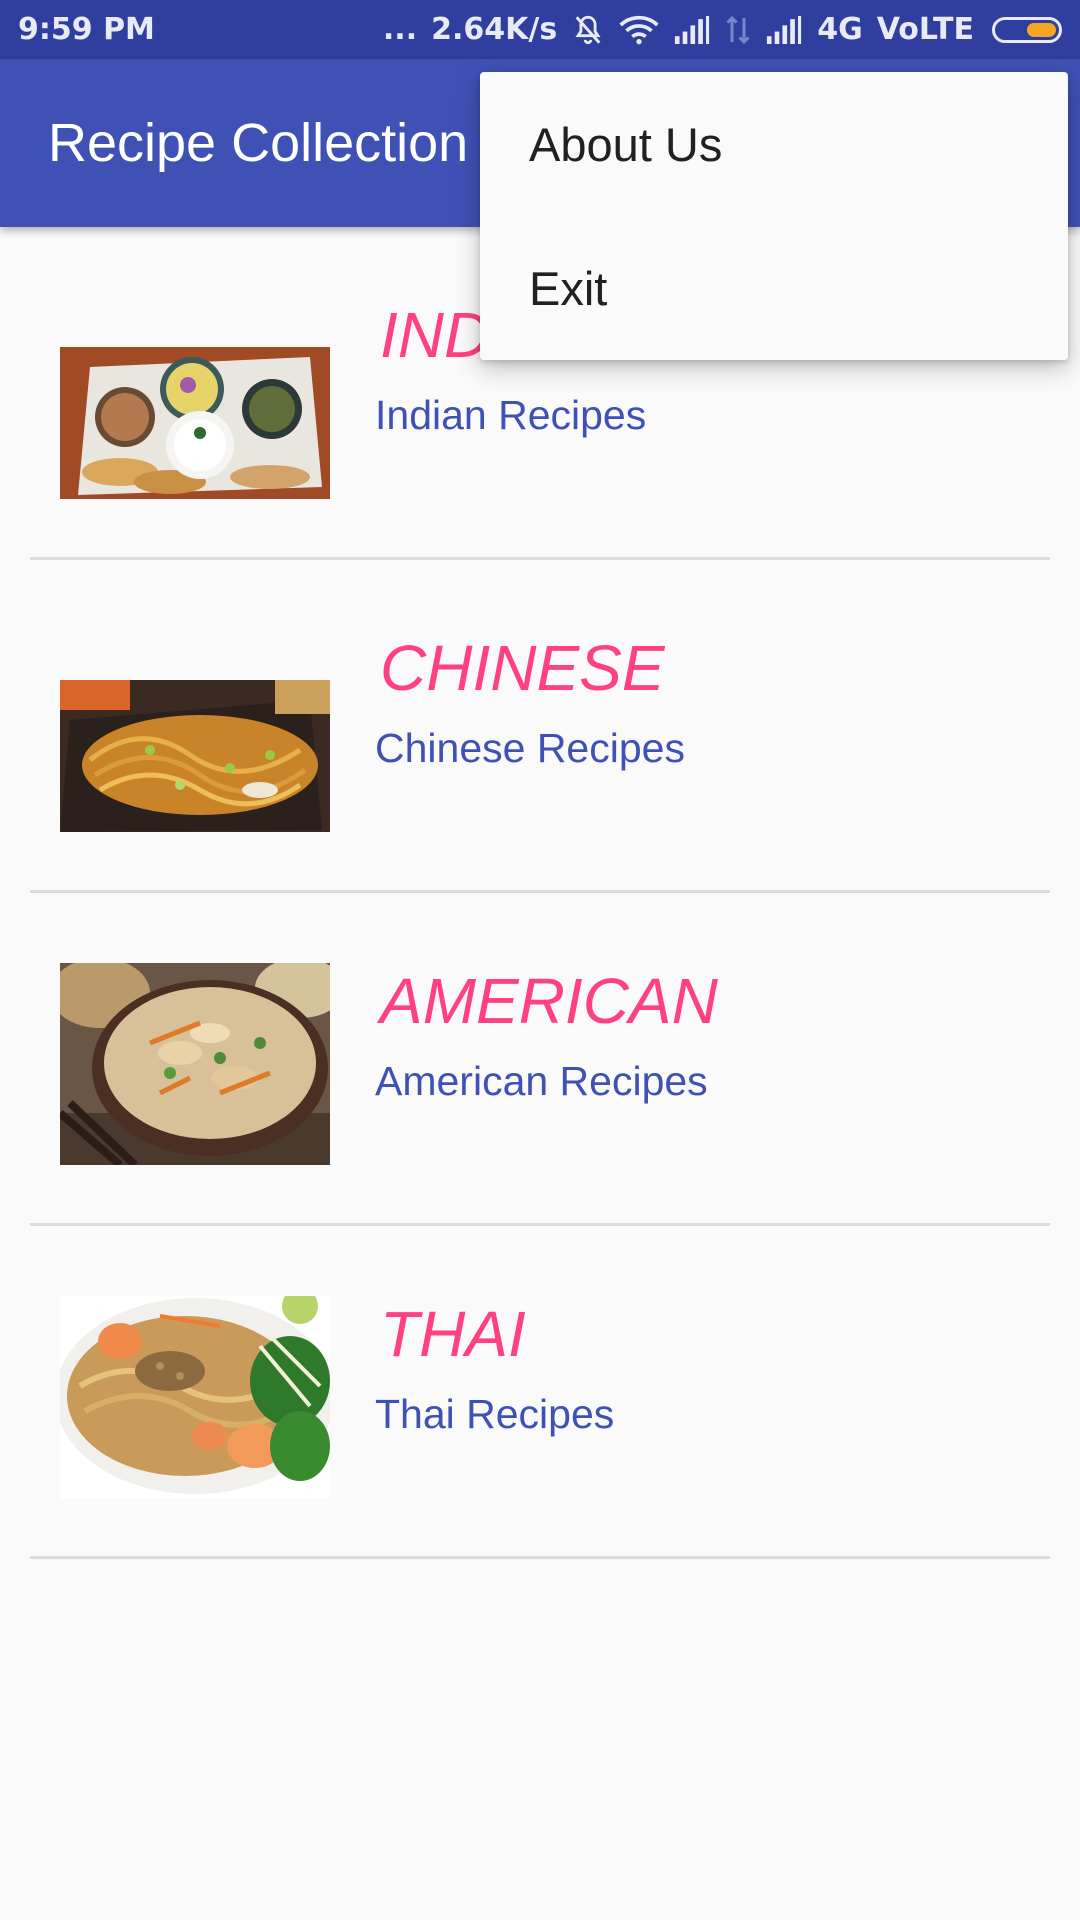 Image resolution: width=1080 pixels, height=1920 pixels. What do you see at coordinates (453, 1334) in the screenshot?
I see `recipe-title: THAI` at bounding box center [453, 1334].